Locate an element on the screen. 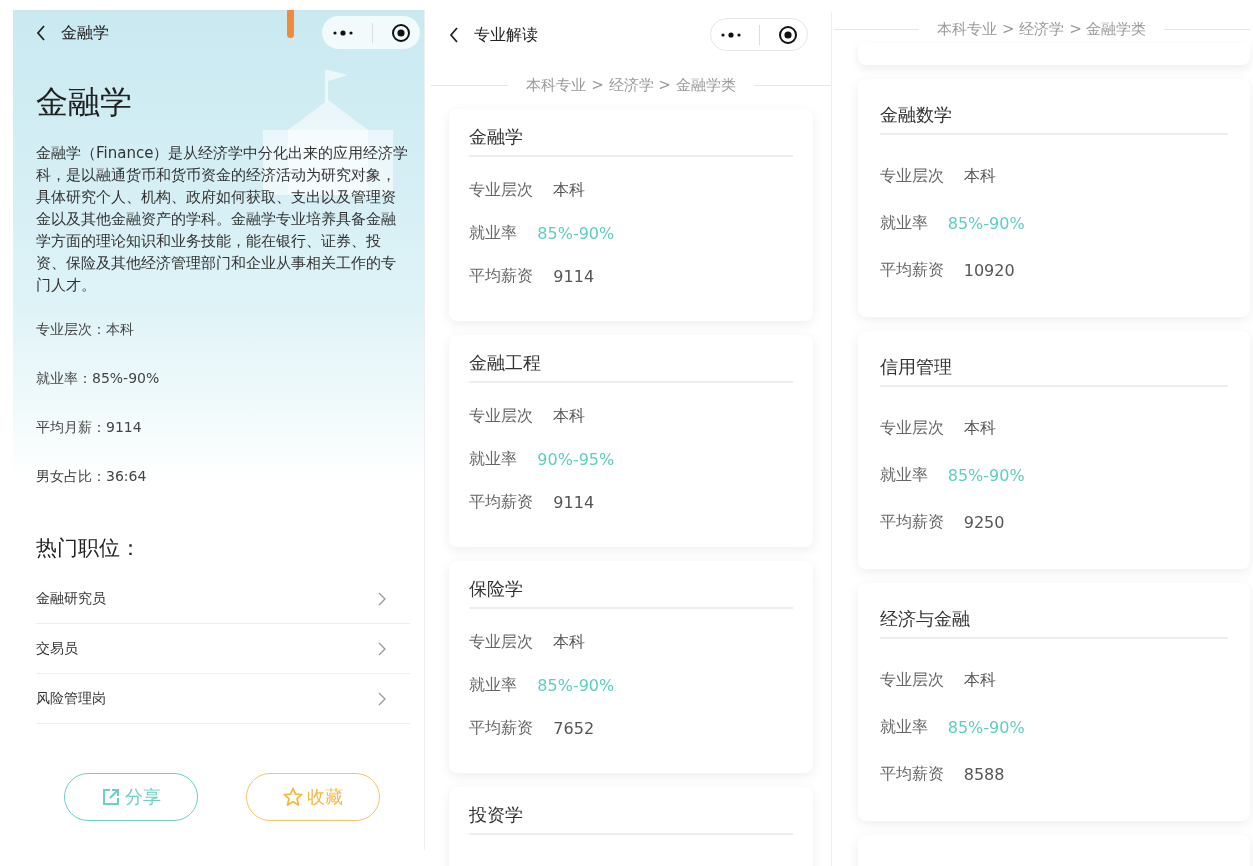  major-name: 金融数学 is located at coordinates (1053, 116).